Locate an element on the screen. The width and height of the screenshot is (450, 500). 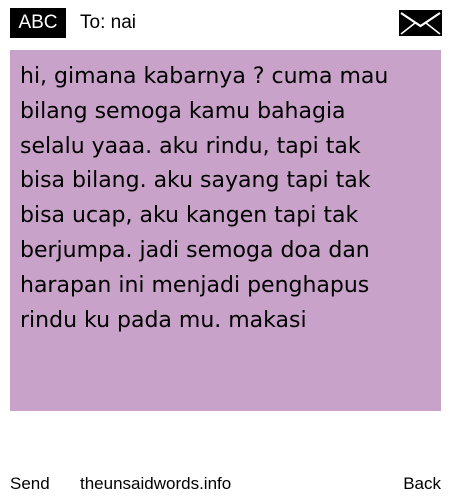
input-mode-badge: ABC is located at coordinates (38, 23).